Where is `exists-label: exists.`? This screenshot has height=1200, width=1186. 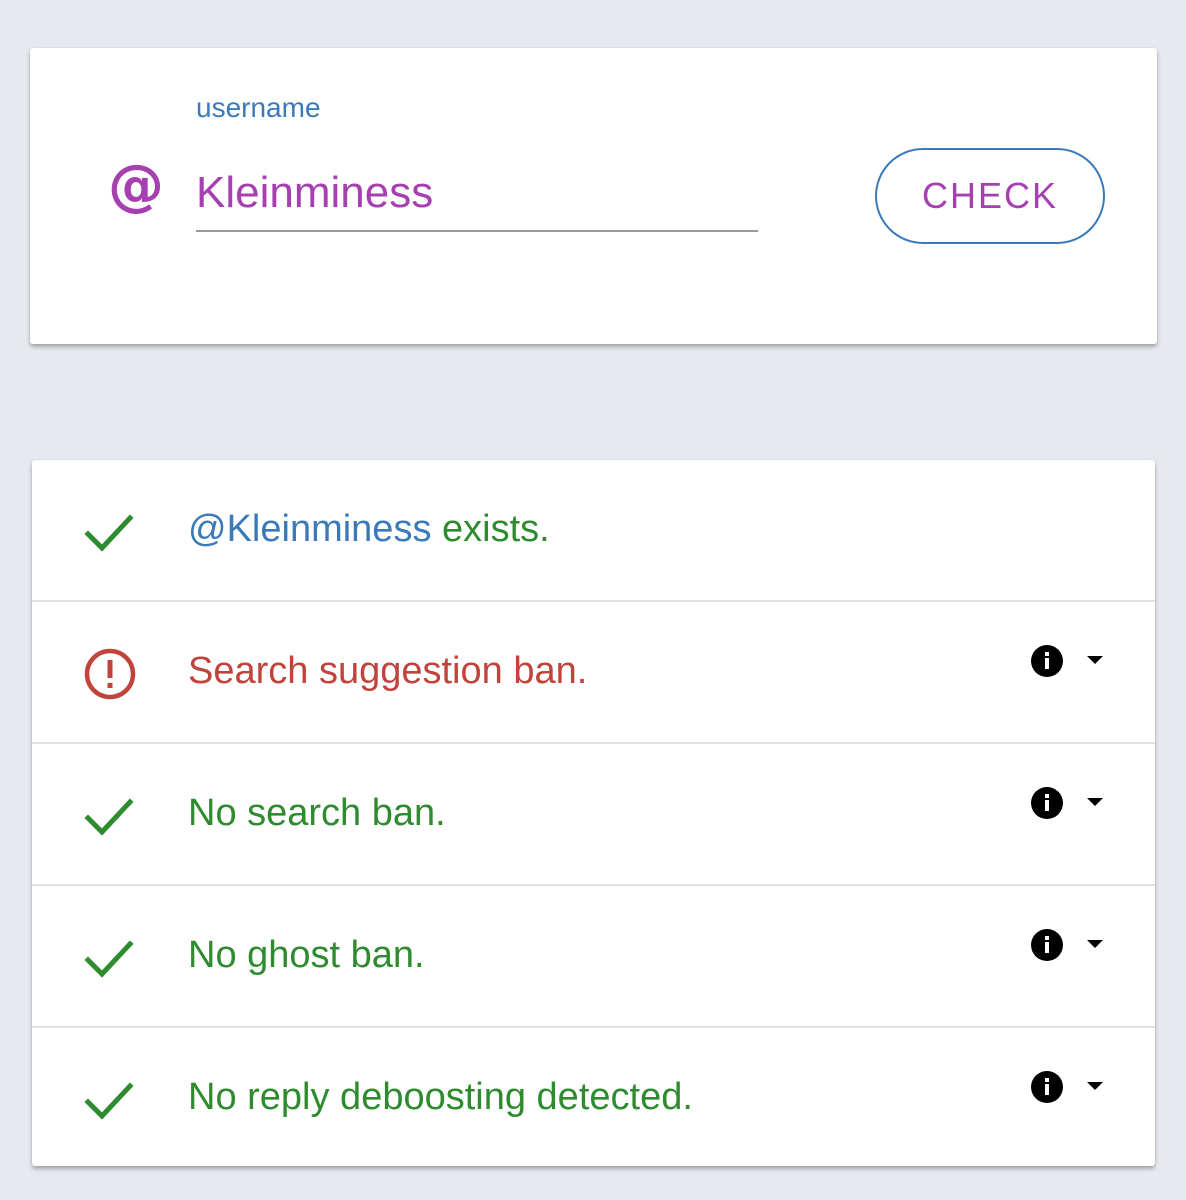
exists-label: exists. is located at coordinates (490, 529).